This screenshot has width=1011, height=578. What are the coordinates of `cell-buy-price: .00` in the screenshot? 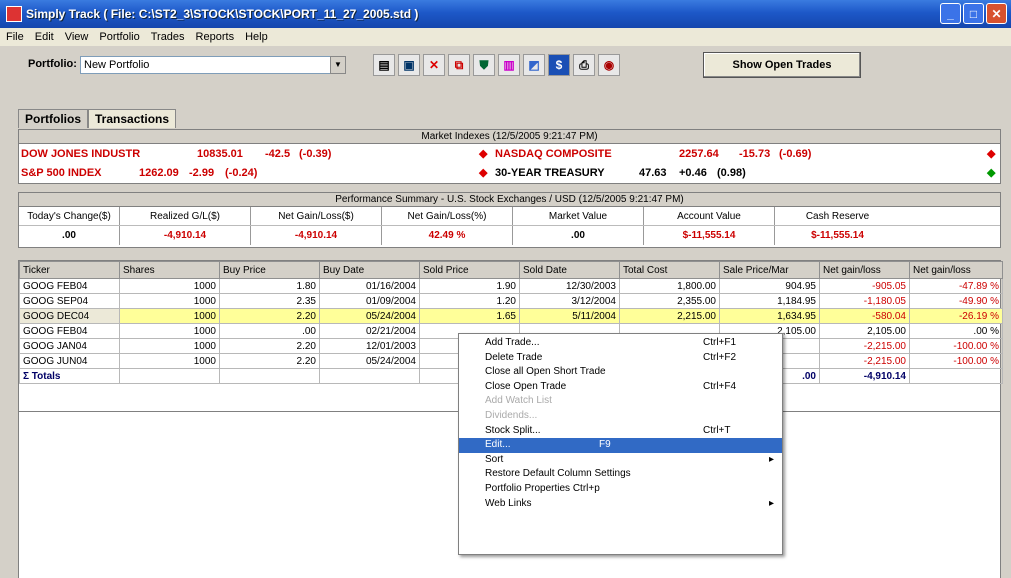 It's located at (269, 331).